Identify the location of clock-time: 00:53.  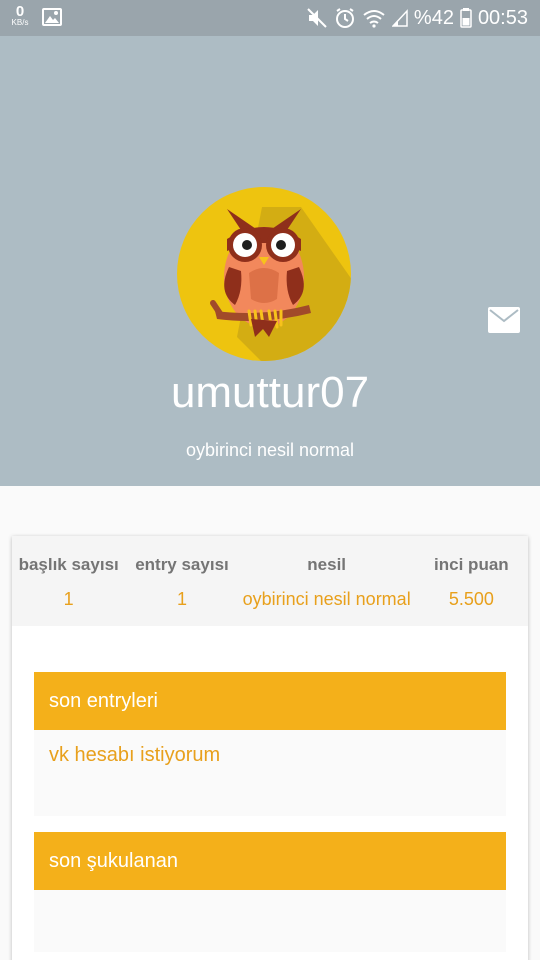
(502, 17).